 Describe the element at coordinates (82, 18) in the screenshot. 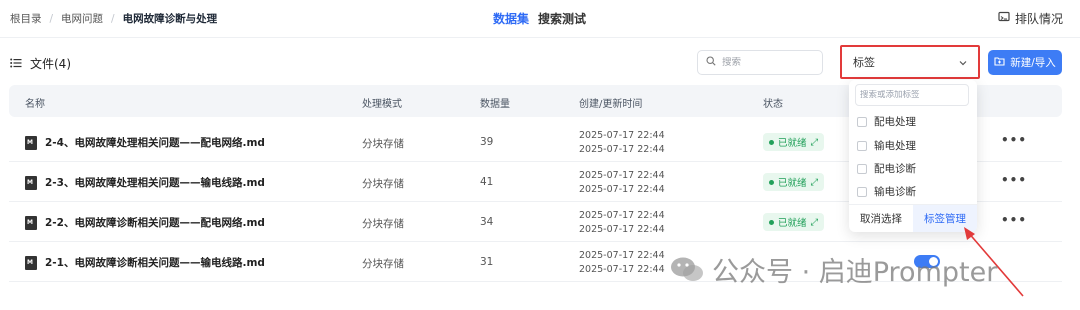

I see `breadcrumb-parent: 电网问题` at that location.